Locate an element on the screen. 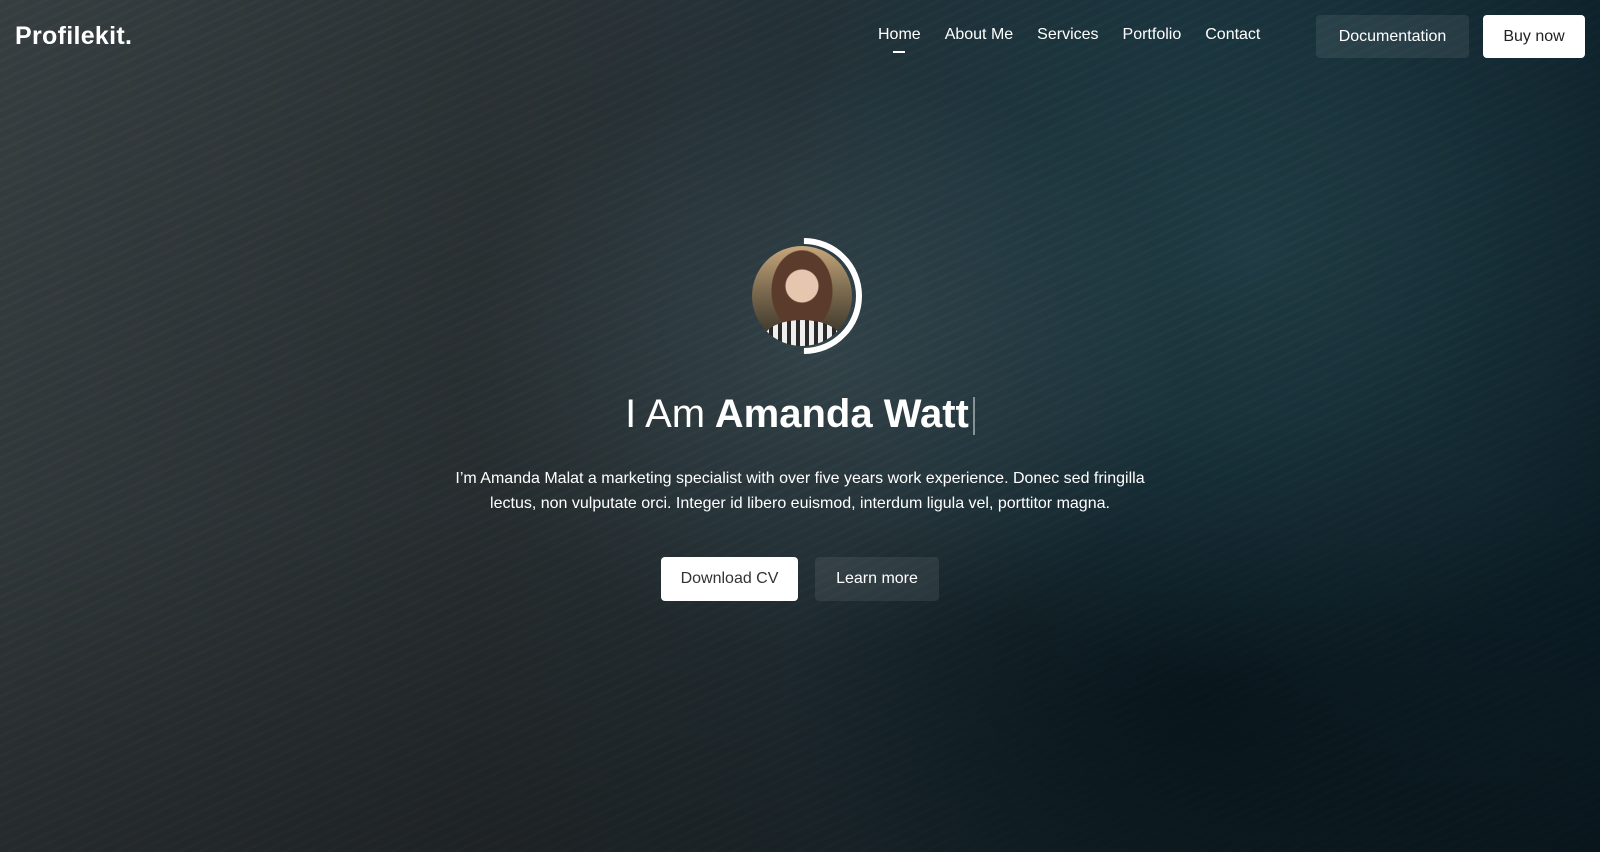 This screenshot has width=1600, height=852. main-nav: Home About Me Services Portfolio Contact is located at coordinates (1081, 35).